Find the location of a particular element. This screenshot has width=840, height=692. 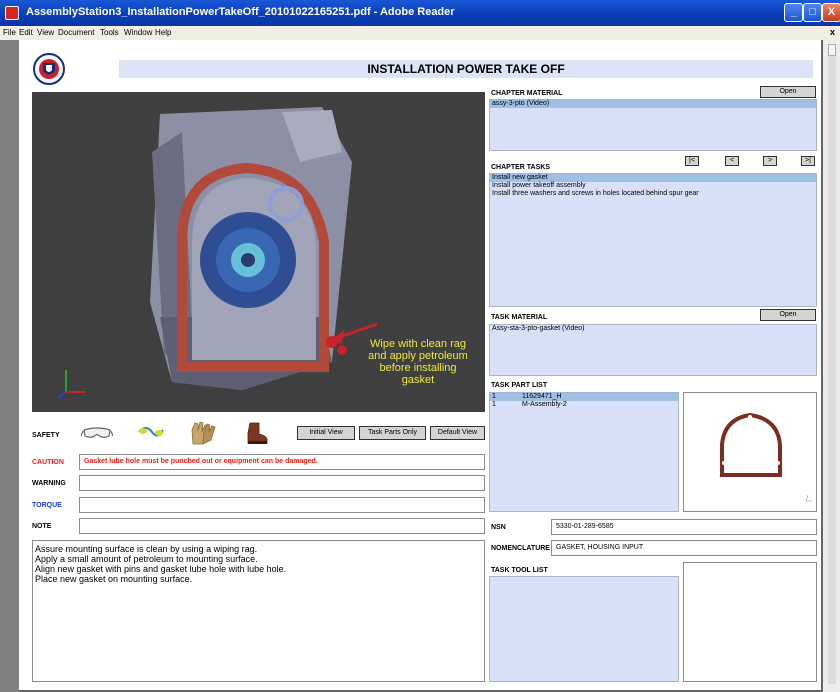

first-task-button: |< is located at coordinates (692, 161).